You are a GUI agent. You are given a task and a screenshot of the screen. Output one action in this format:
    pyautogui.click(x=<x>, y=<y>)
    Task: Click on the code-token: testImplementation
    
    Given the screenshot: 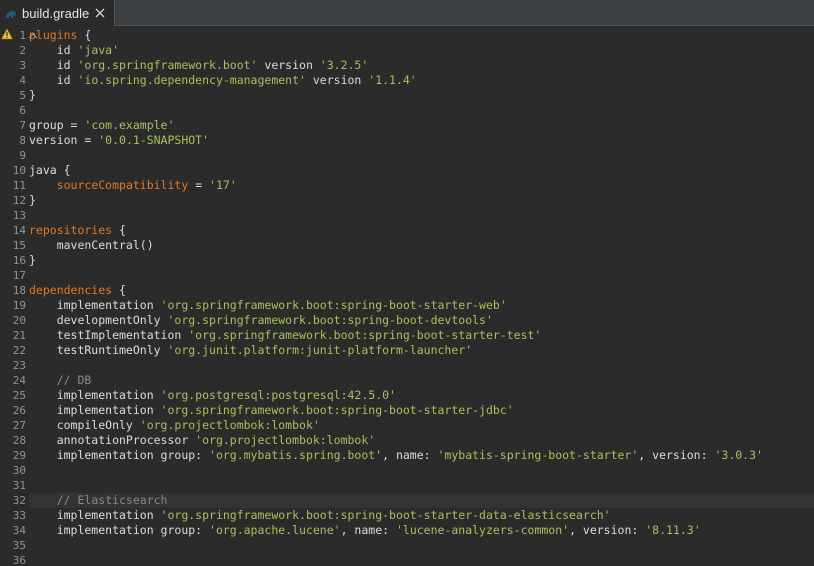 What is the action you would take?
    pyautogui.click(x=109, y=335)
    